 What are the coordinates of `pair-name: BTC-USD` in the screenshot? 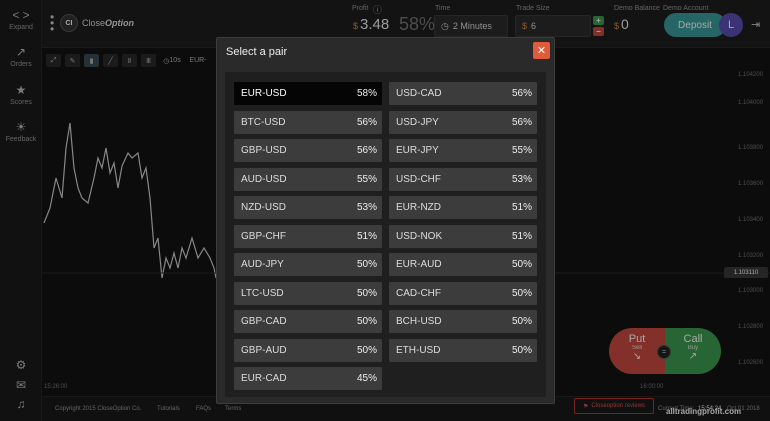 It's located at (263, 122).